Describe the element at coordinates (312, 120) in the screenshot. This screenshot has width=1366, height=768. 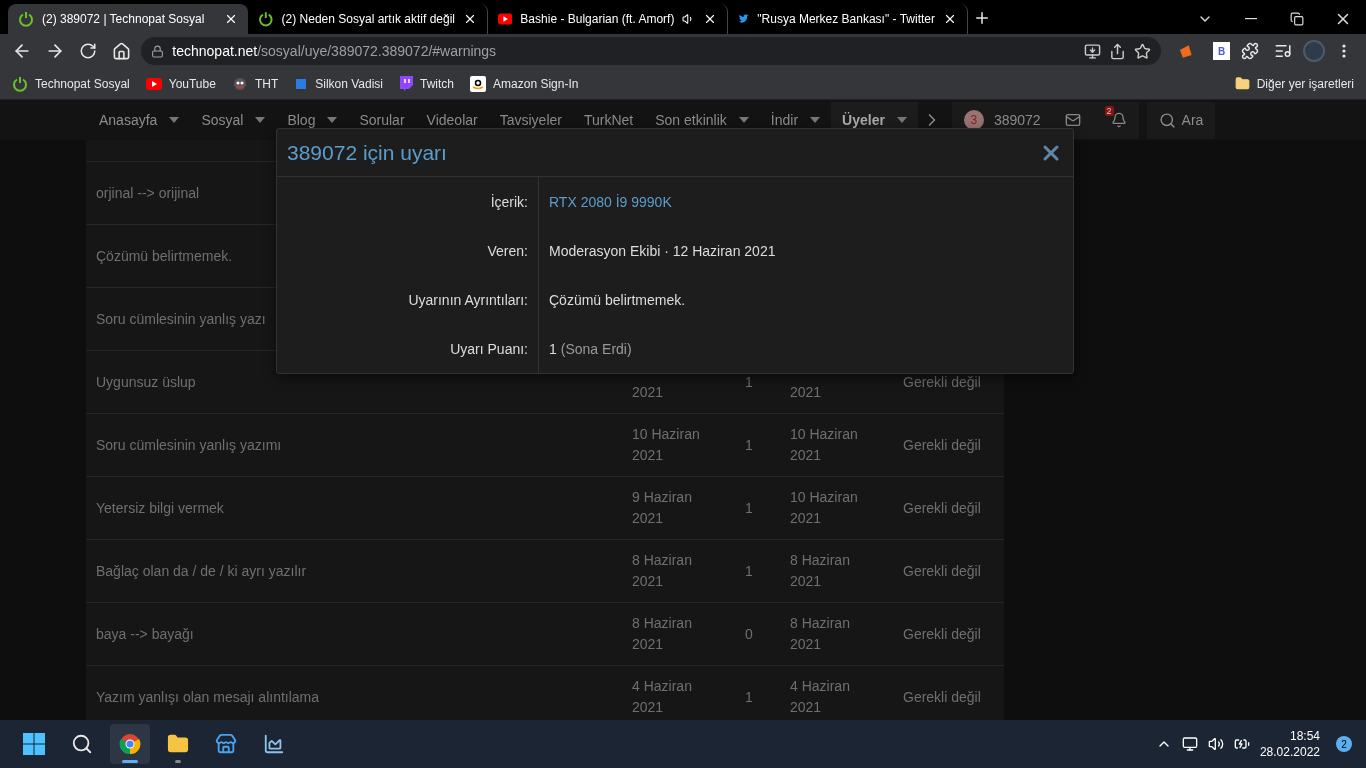
I see `nav-tab: Blog` at that location.